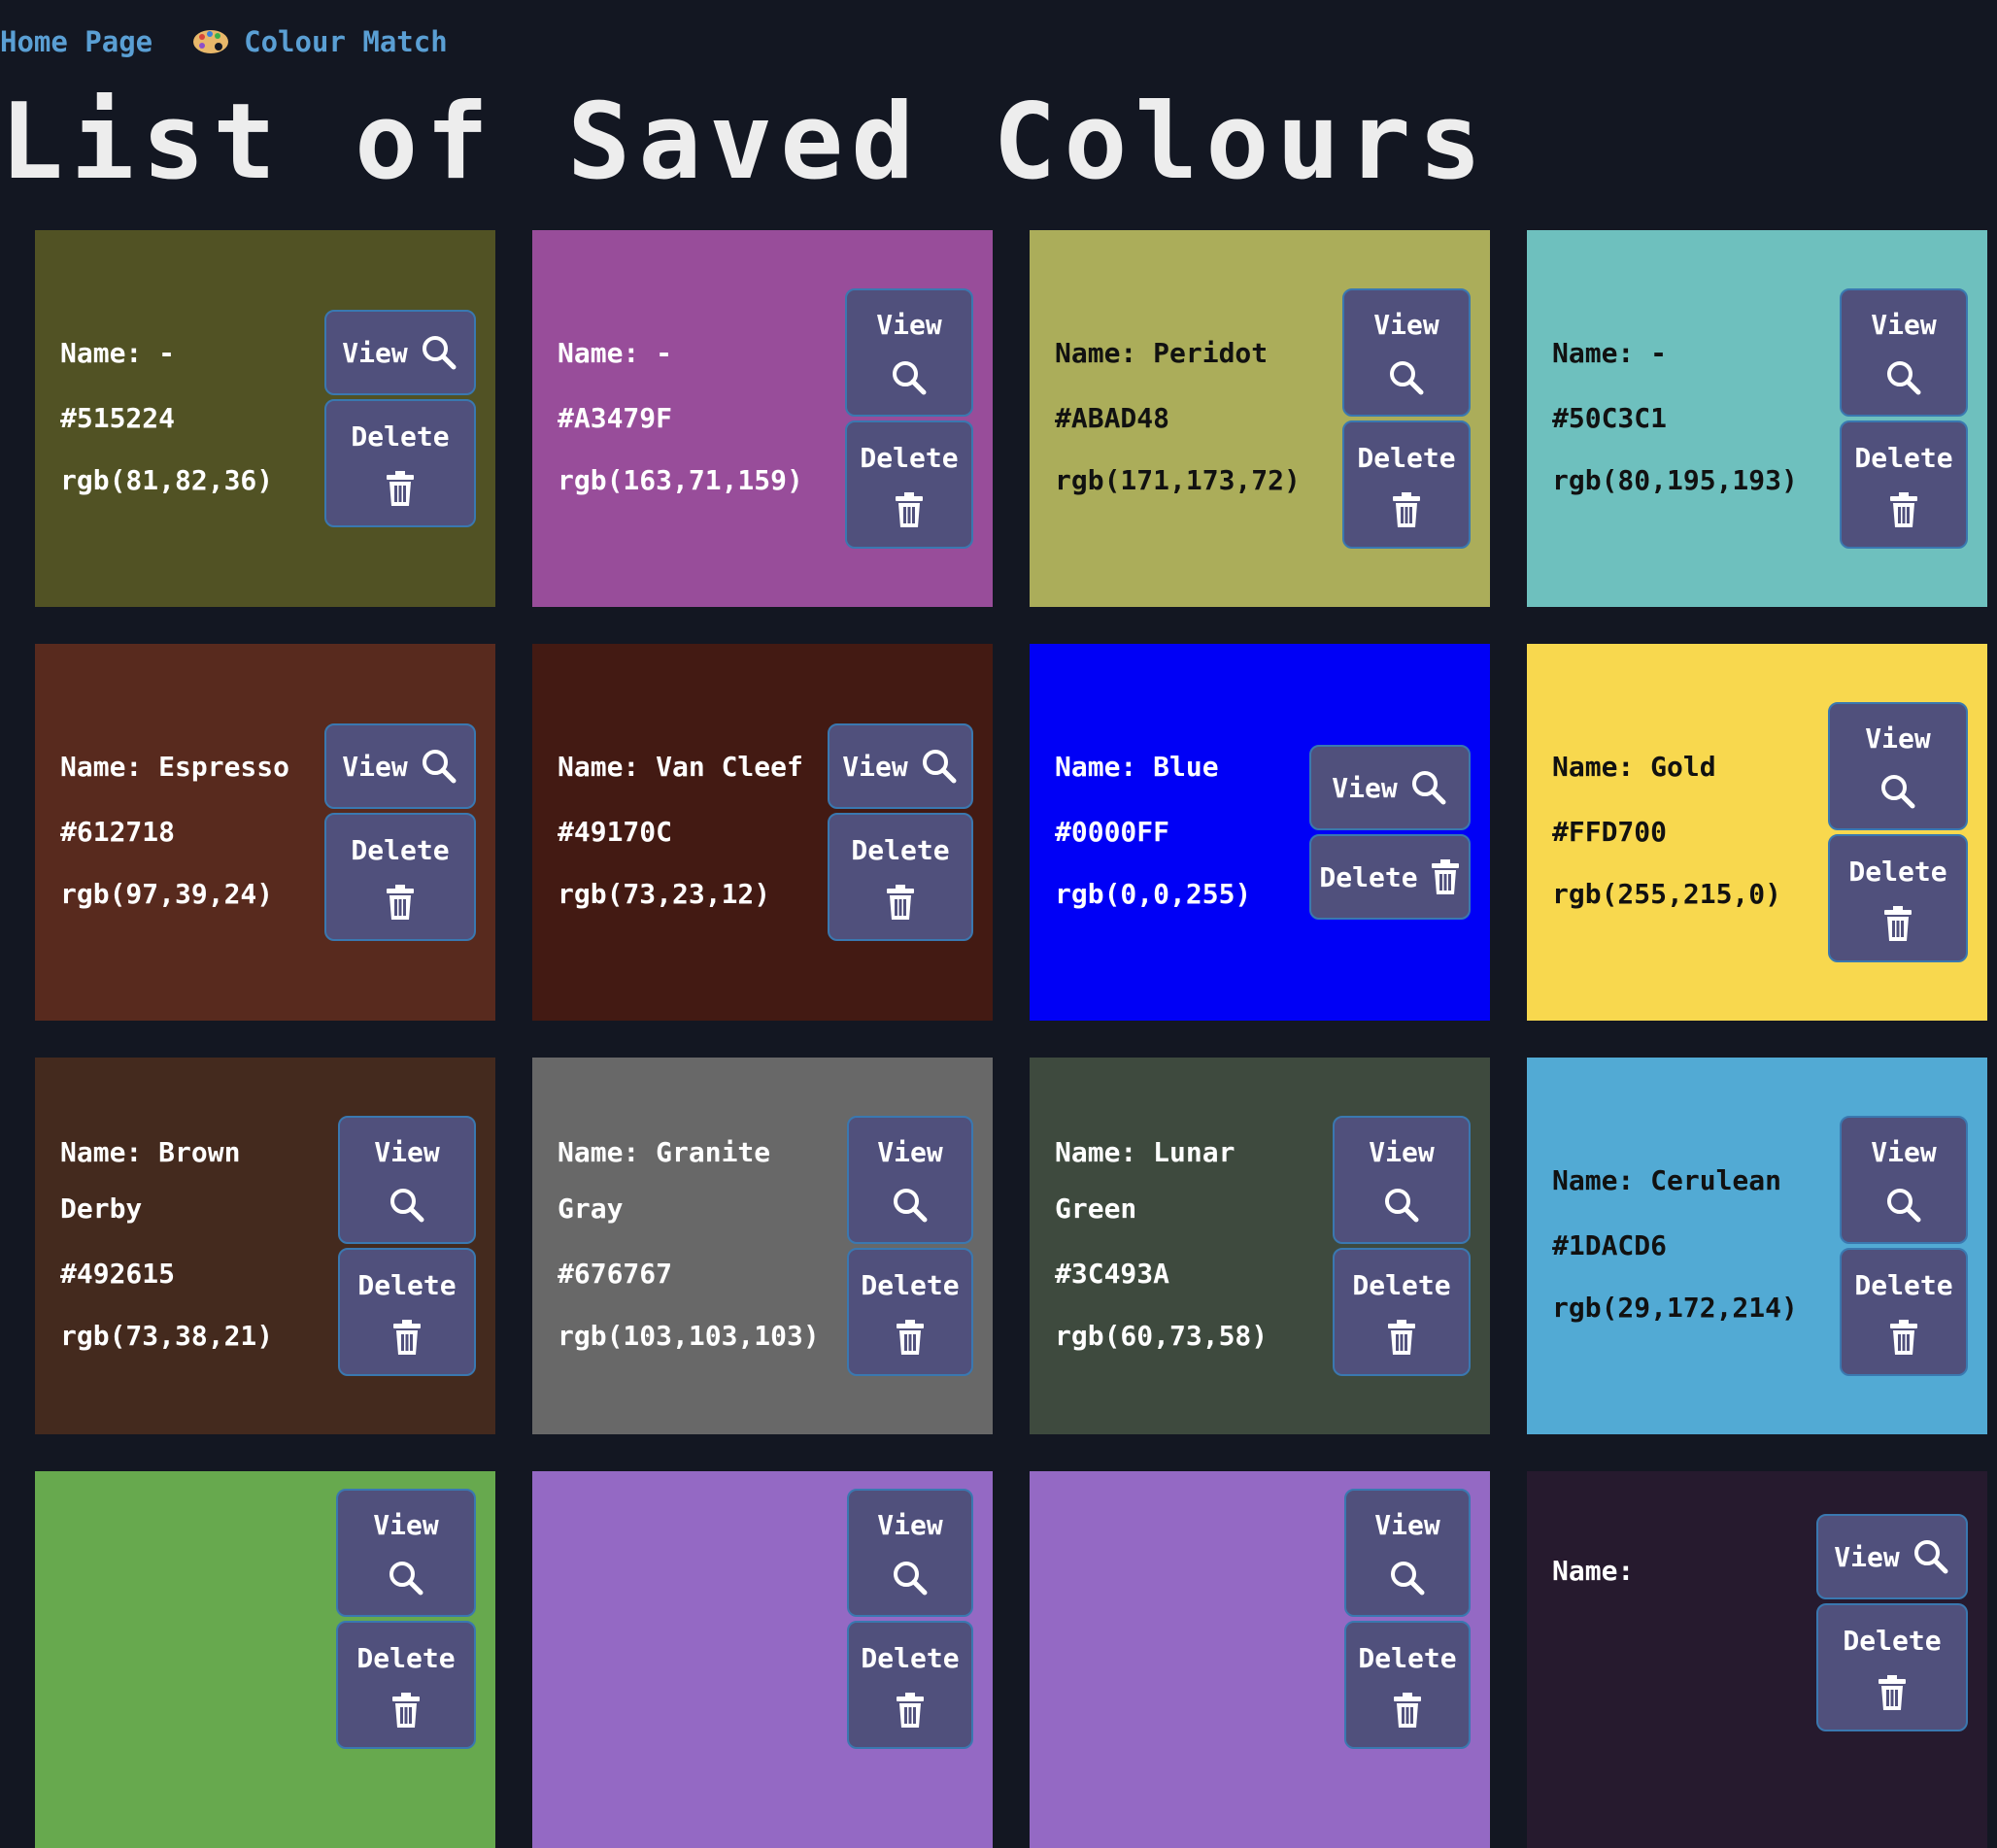 This screenshot has width=1997, height=1848. What do you see at coordinates (1696, 1246) in the screenshot?
I see `colour-info: Name: Cerulean #1DACD6 rgb(29,172,214)` at bounding box center [1696, 1246].